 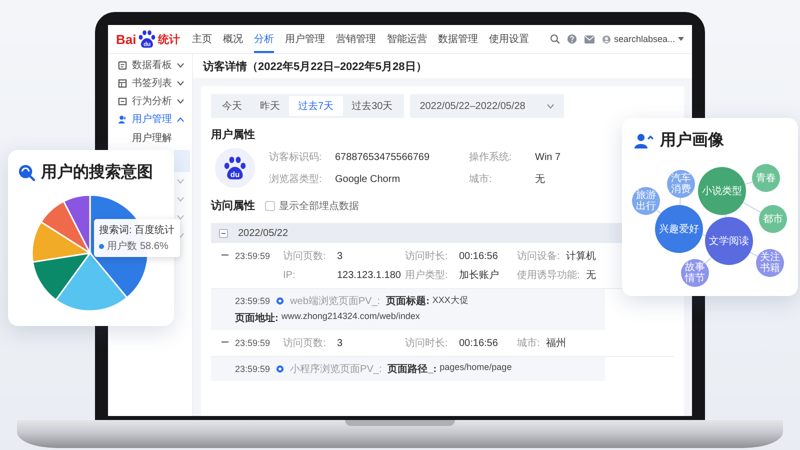 I want to click on field-label: 浏览器类型:, so click(x=296, y=179).